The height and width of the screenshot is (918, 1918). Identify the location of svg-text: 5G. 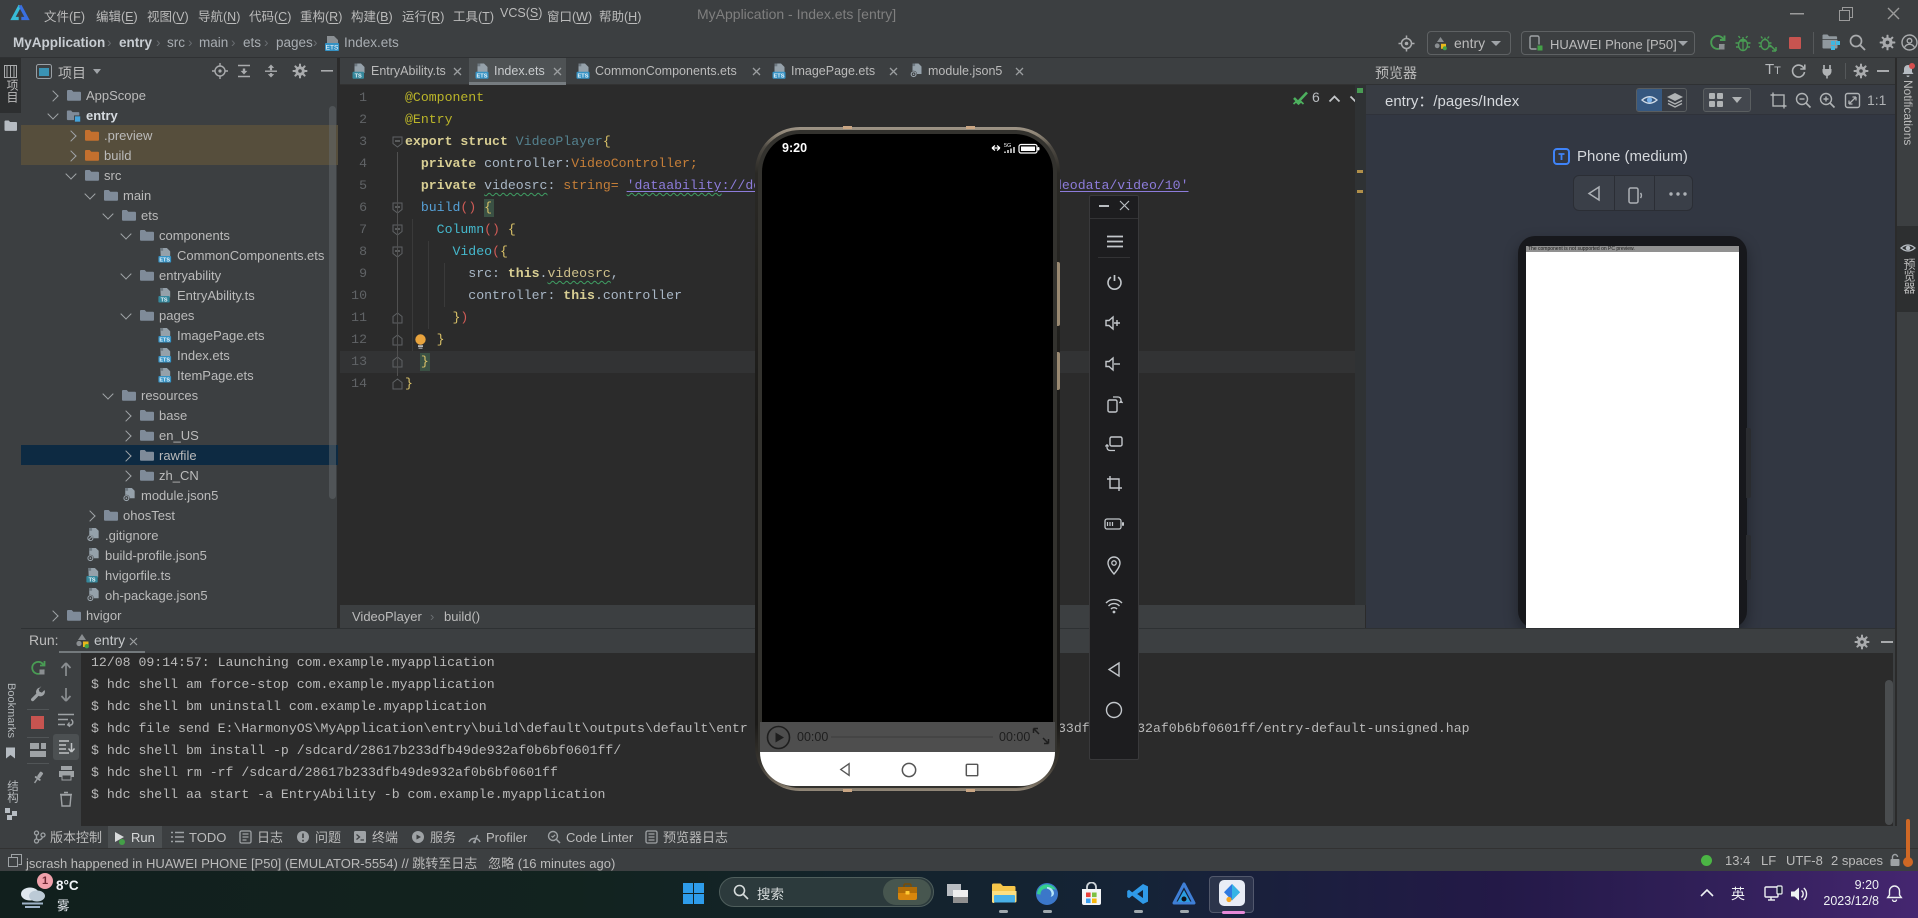
(1007, 146).